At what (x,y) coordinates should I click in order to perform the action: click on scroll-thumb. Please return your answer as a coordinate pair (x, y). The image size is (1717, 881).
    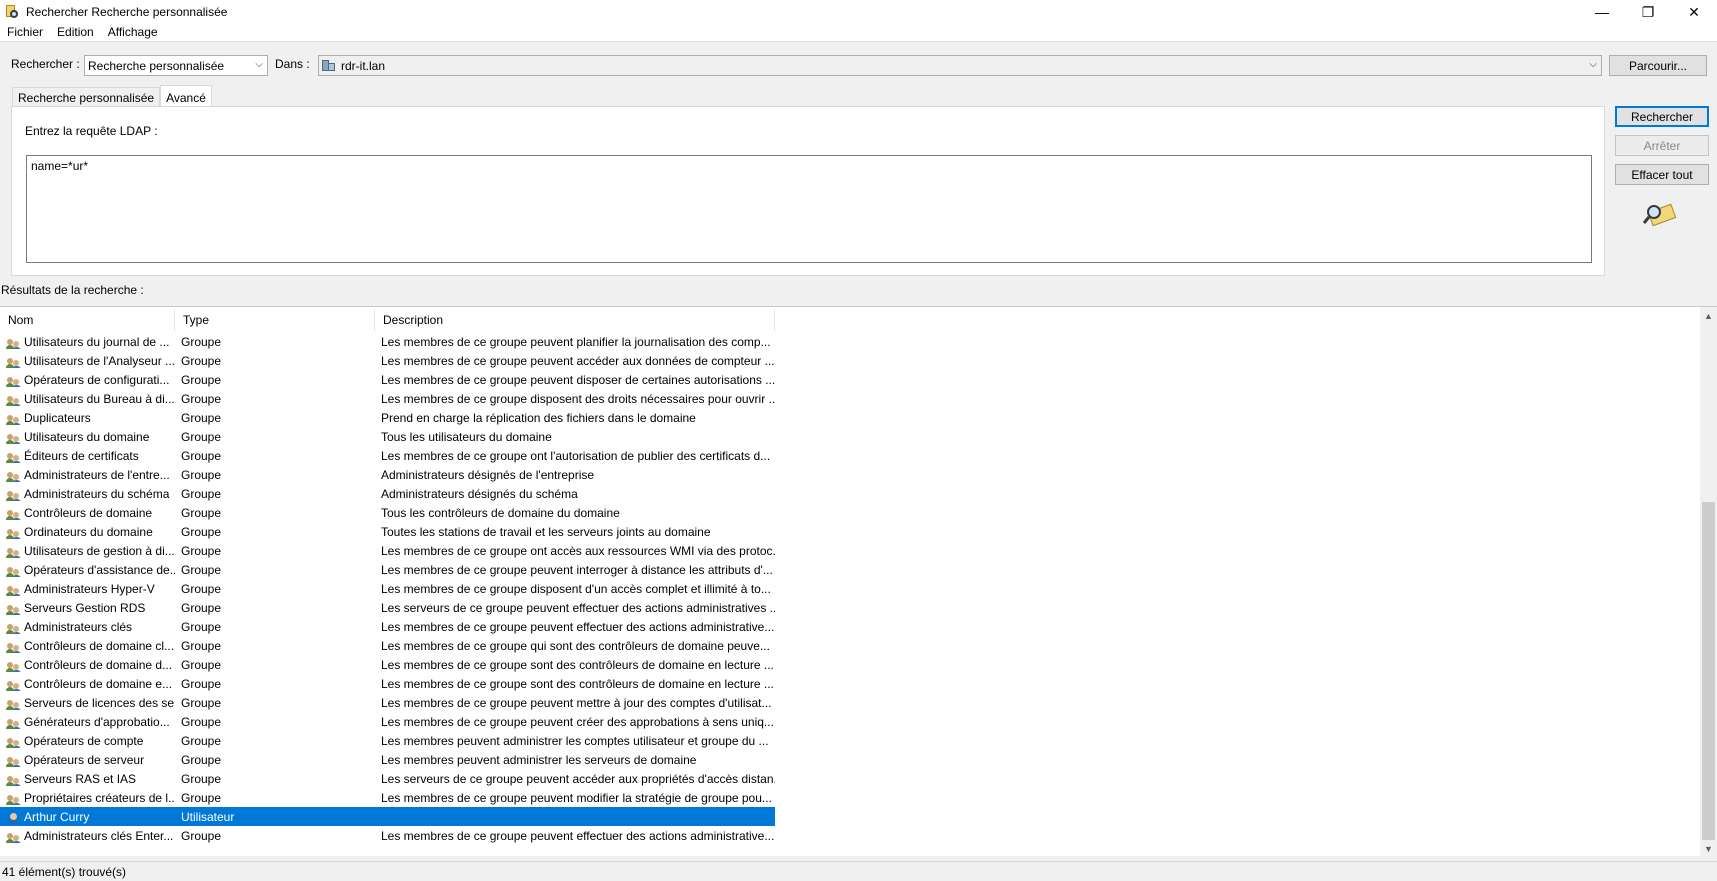
    Looking at the image, I should click on (1708, 671).